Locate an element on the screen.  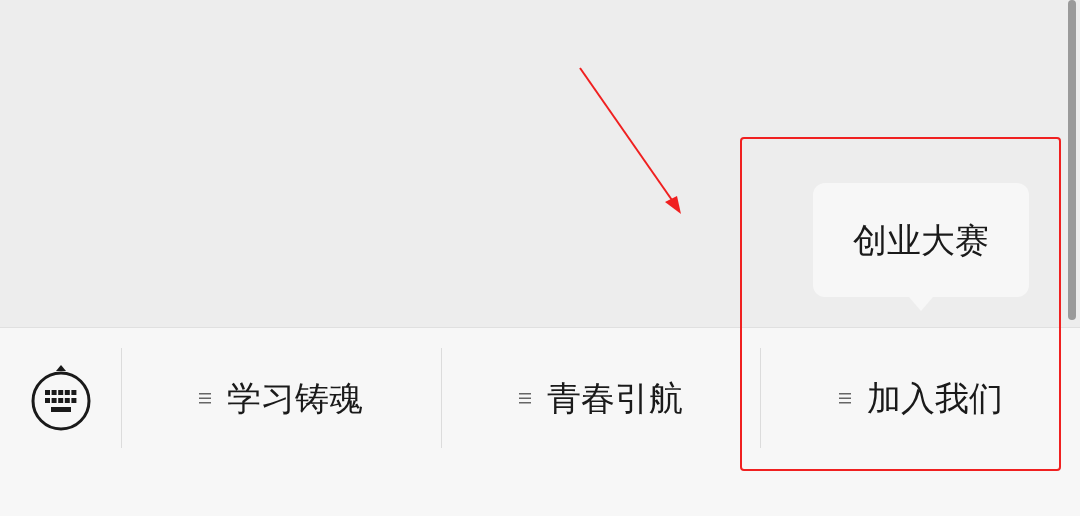
scrollbar is located at coordinates (1072, 160).